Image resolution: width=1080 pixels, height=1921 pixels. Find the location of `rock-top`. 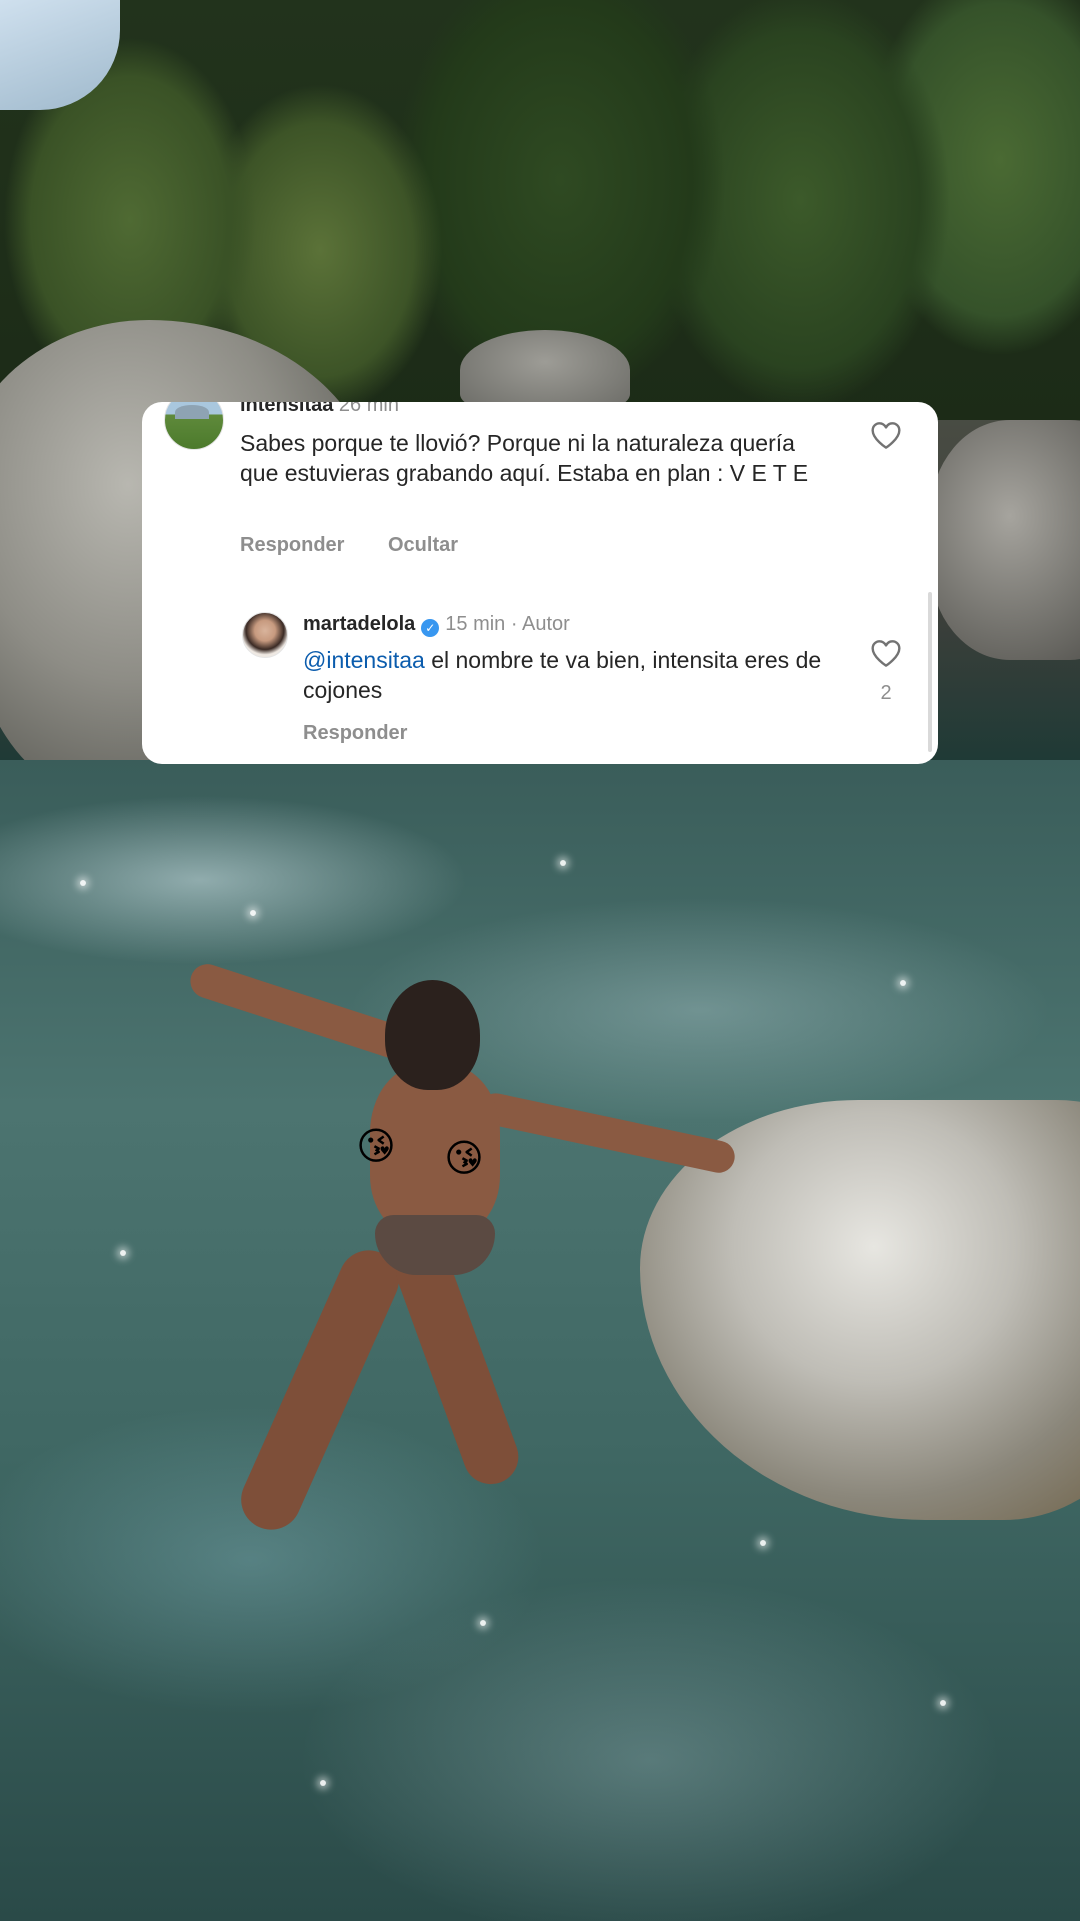

rock-top is located at coordinates (545, 370).